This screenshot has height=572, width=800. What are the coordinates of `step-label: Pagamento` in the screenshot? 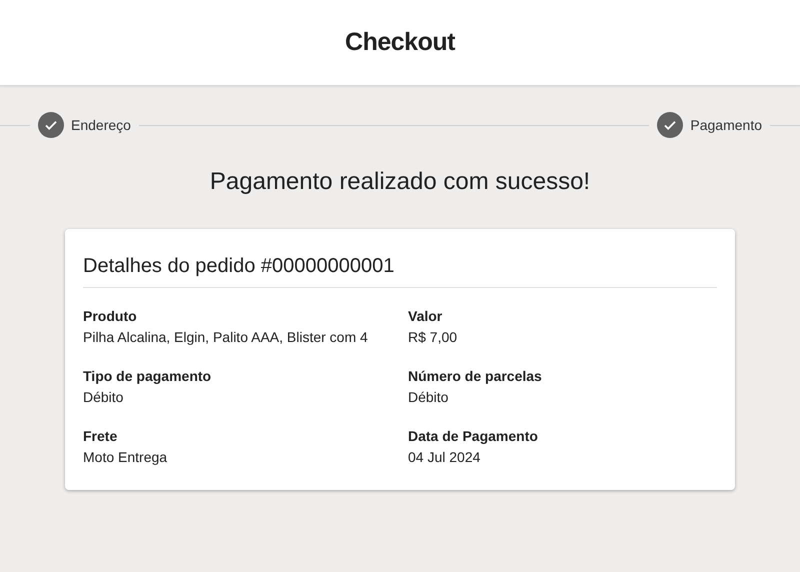 It's located at (726, 125).